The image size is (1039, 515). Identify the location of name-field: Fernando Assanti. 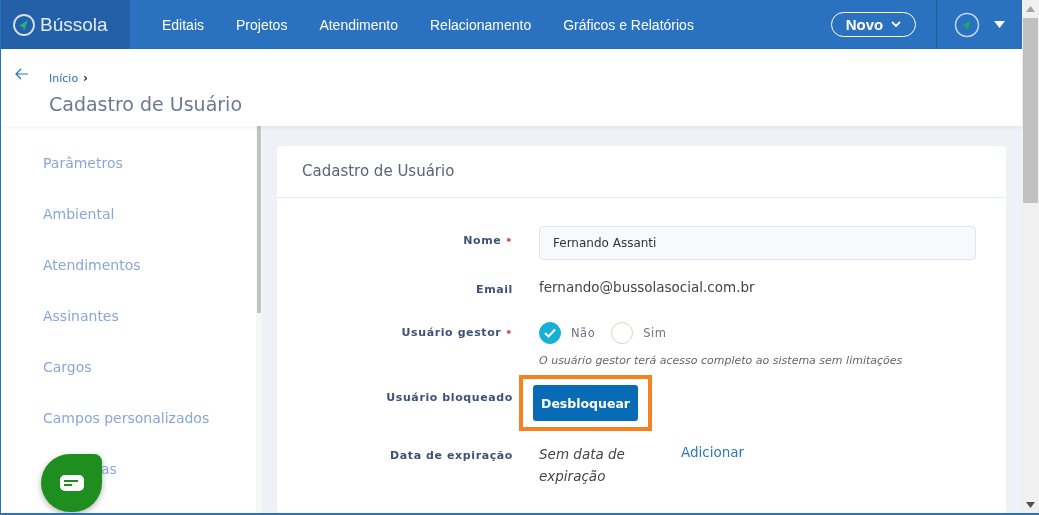
(757, 243).